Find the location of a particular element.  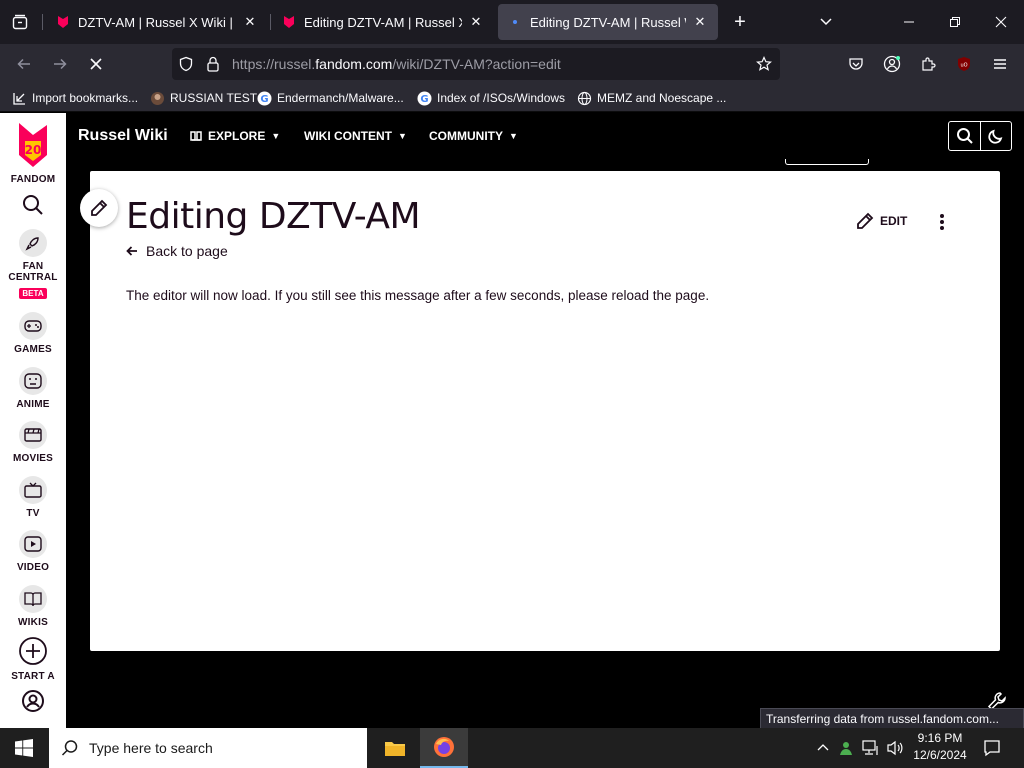

nav-community: COMMUNITY ▼ is located at coordinates (473, 136).